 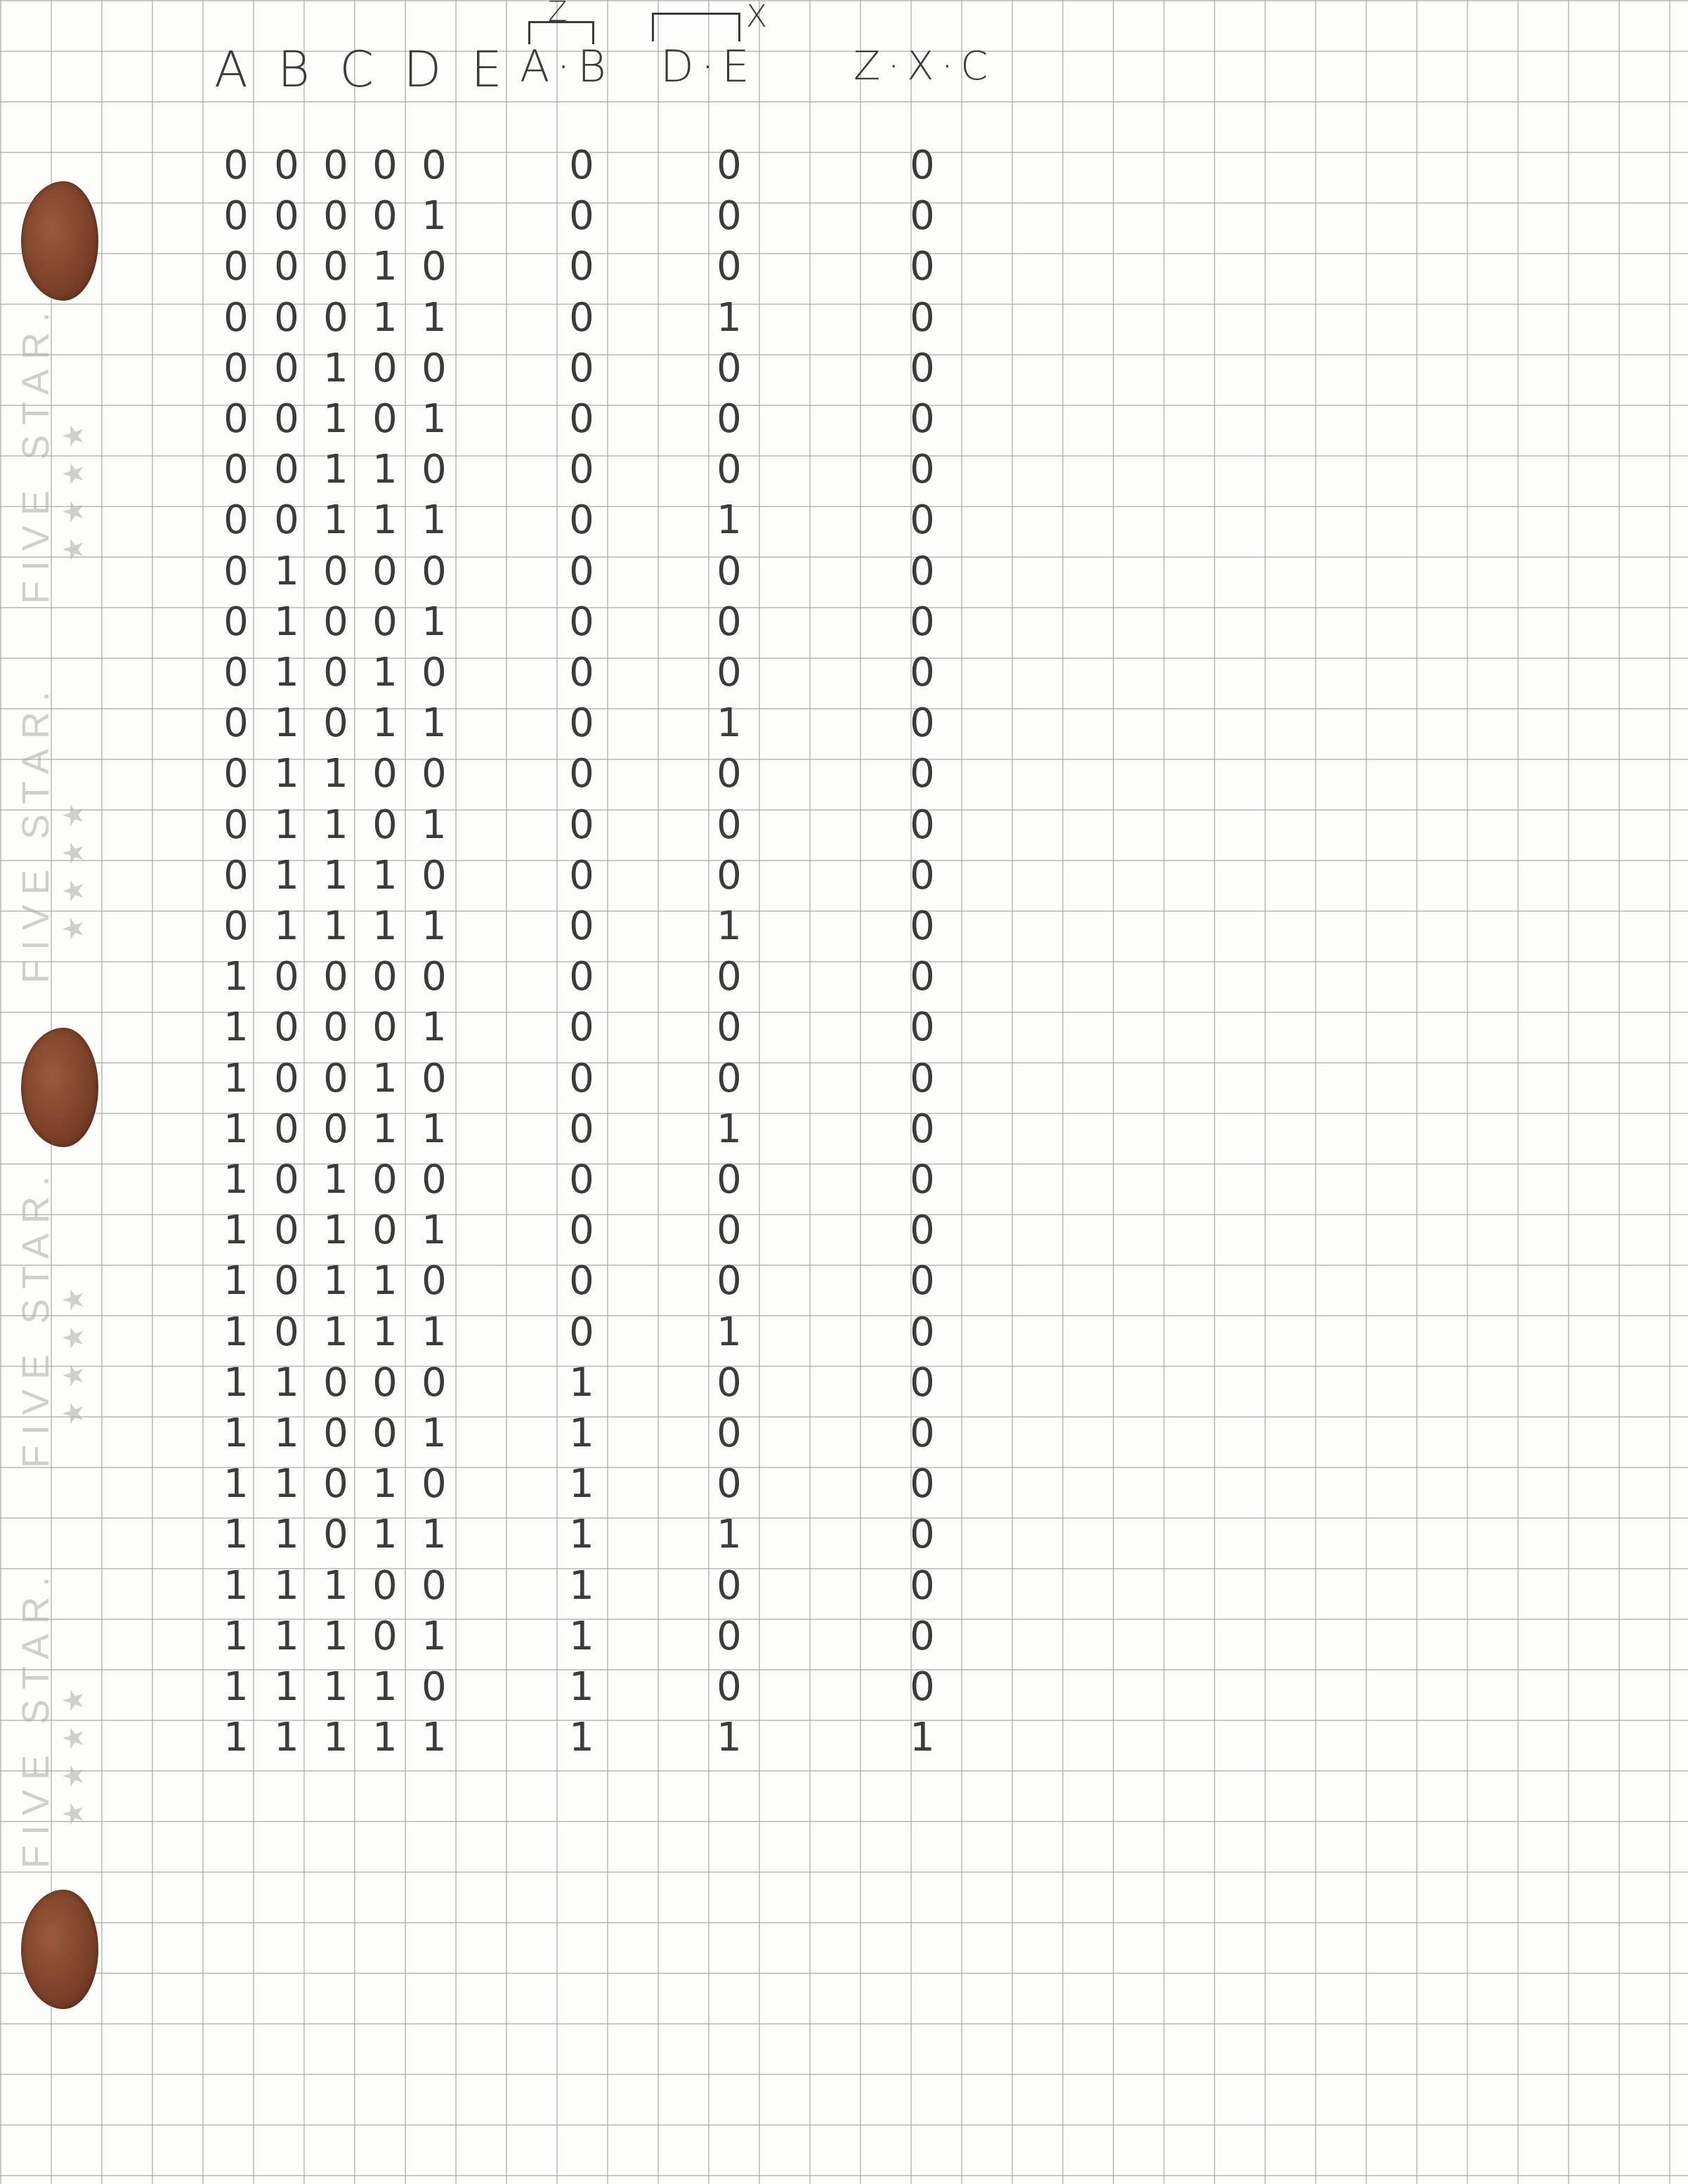 I want to click on binder-hole-bottom, so click(x=60, y=1949).